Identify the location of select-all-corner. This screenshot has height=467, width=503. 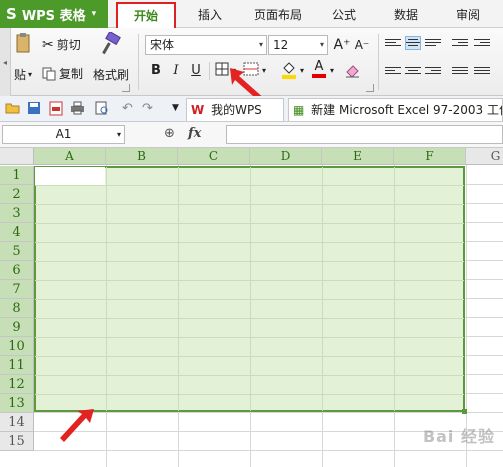
(17, 156).